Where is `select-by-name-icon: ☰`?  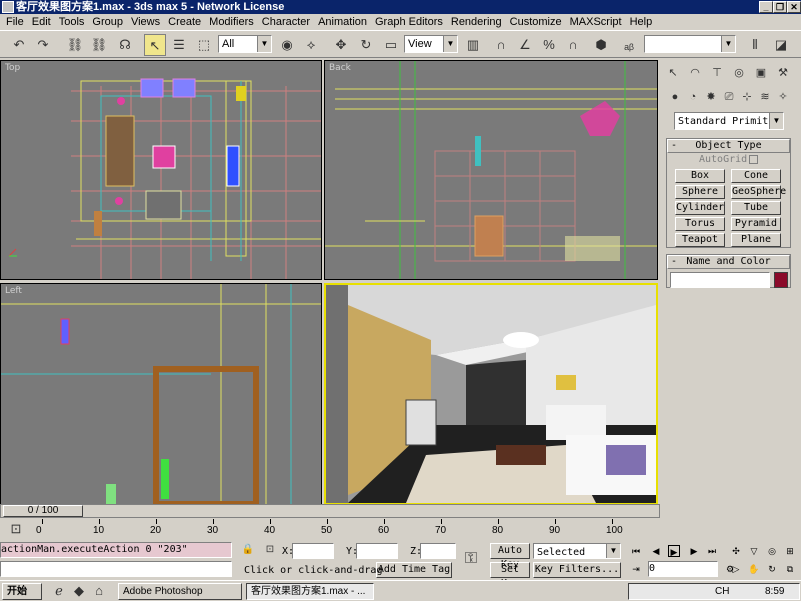
select-by-name-icon: ☰ is located at coordinates (179, 45).